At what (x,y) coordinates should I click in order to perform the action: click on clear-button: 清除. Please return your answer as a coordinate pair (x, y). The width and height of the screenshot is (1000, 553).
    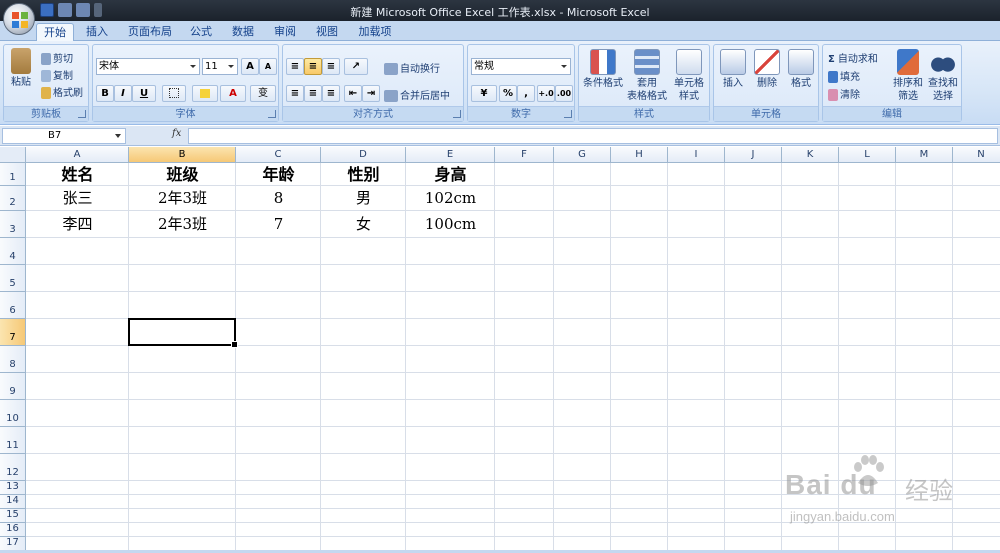
    Looking at the image, I should click on (844, 93).